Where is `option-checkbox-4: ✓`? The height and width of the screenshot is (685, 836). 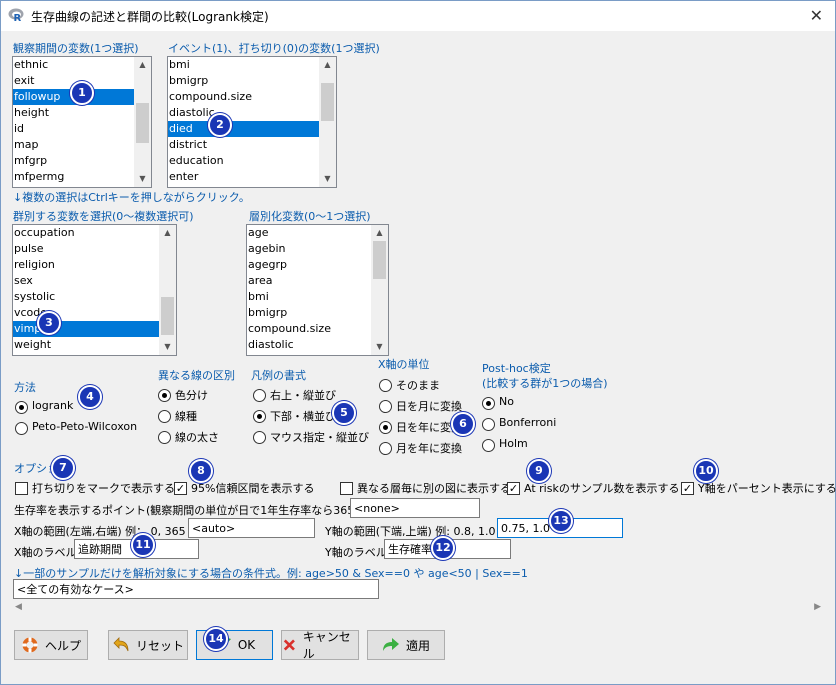 option-checkbox-4: ✓ is located at coordinates (687, 488).